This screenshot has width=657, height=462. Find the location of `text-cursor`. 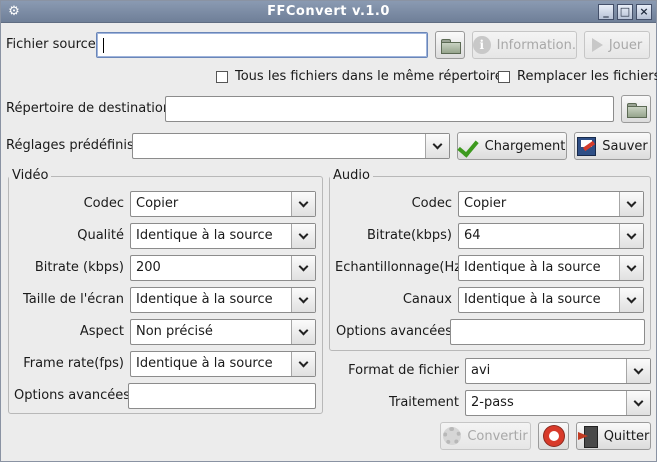

text-cursor is located at coordinates (103, 45).